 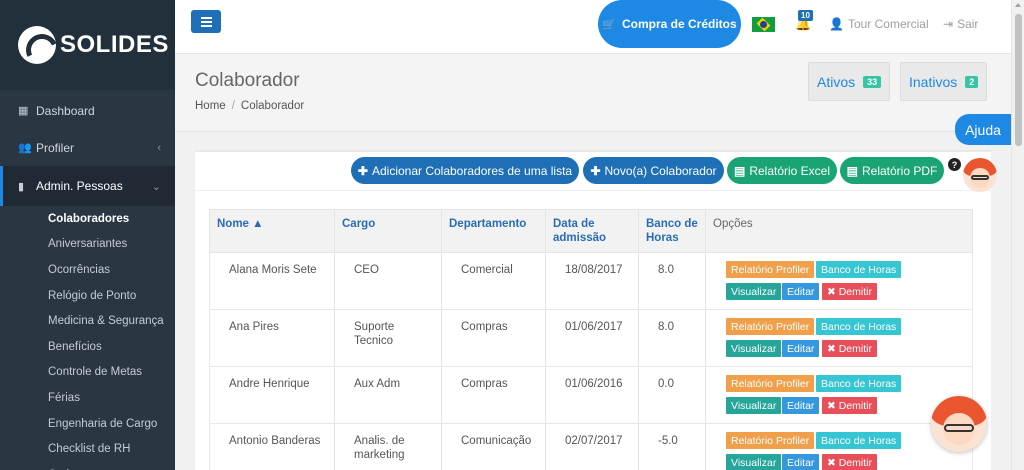 I want to click on grid-icon: ▦, so click(x=23, y=111).